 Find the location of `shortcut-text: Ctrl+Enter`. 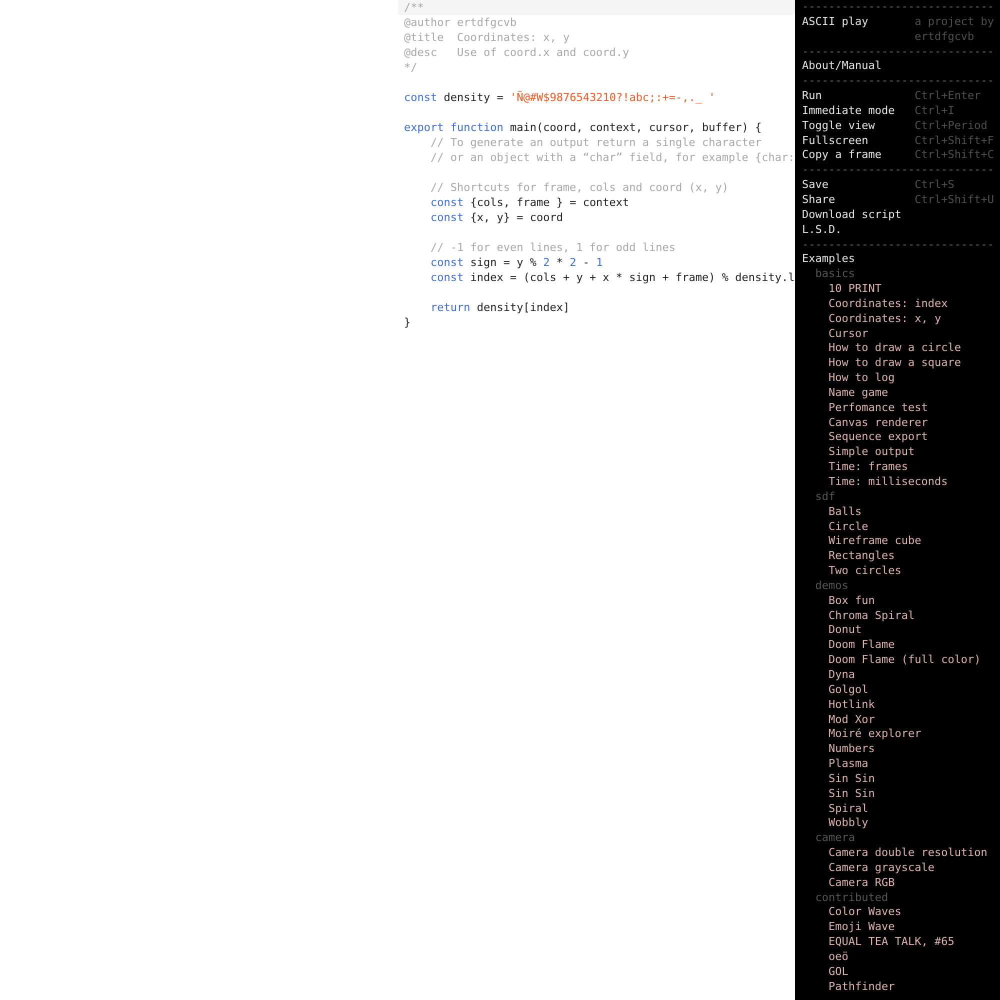

shortcut-text: Ctrl+Enter is located at coordinates (948, 96).